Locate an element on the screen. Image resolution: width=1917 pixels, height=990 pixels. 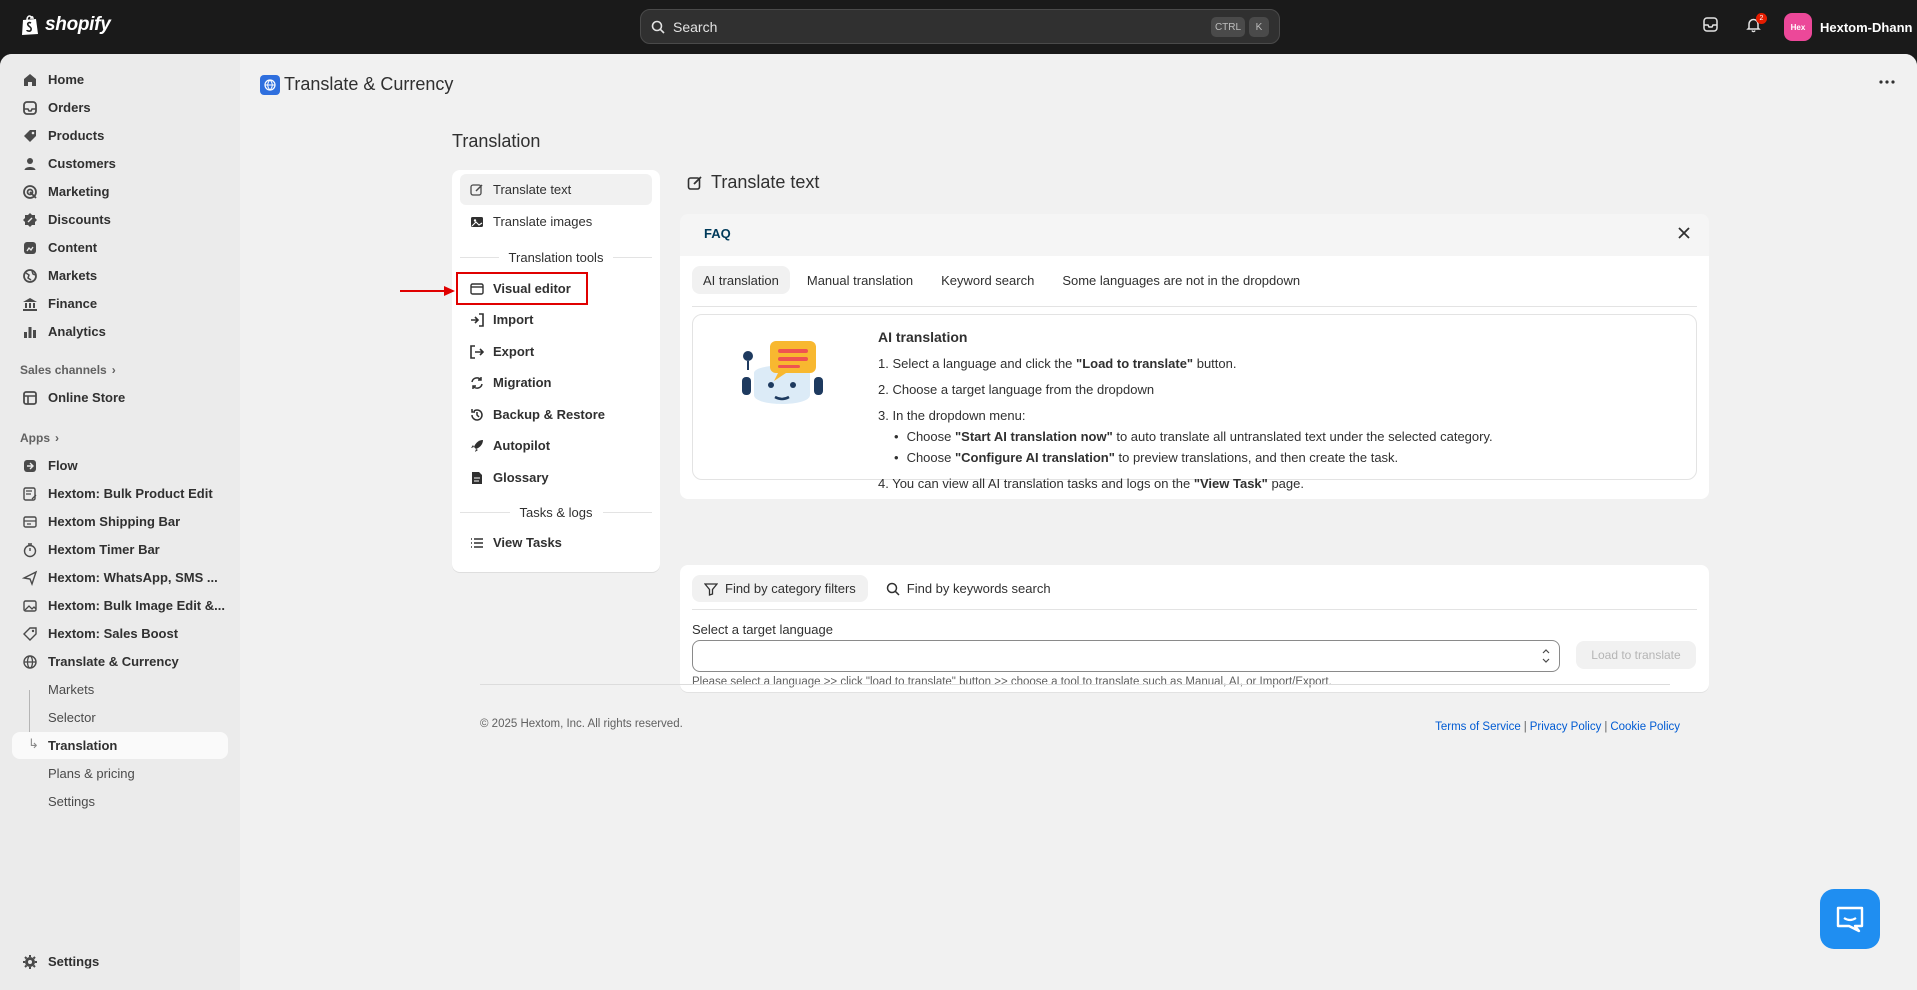
sidebar-item-label: Finance is located at coordinates (73, 303).